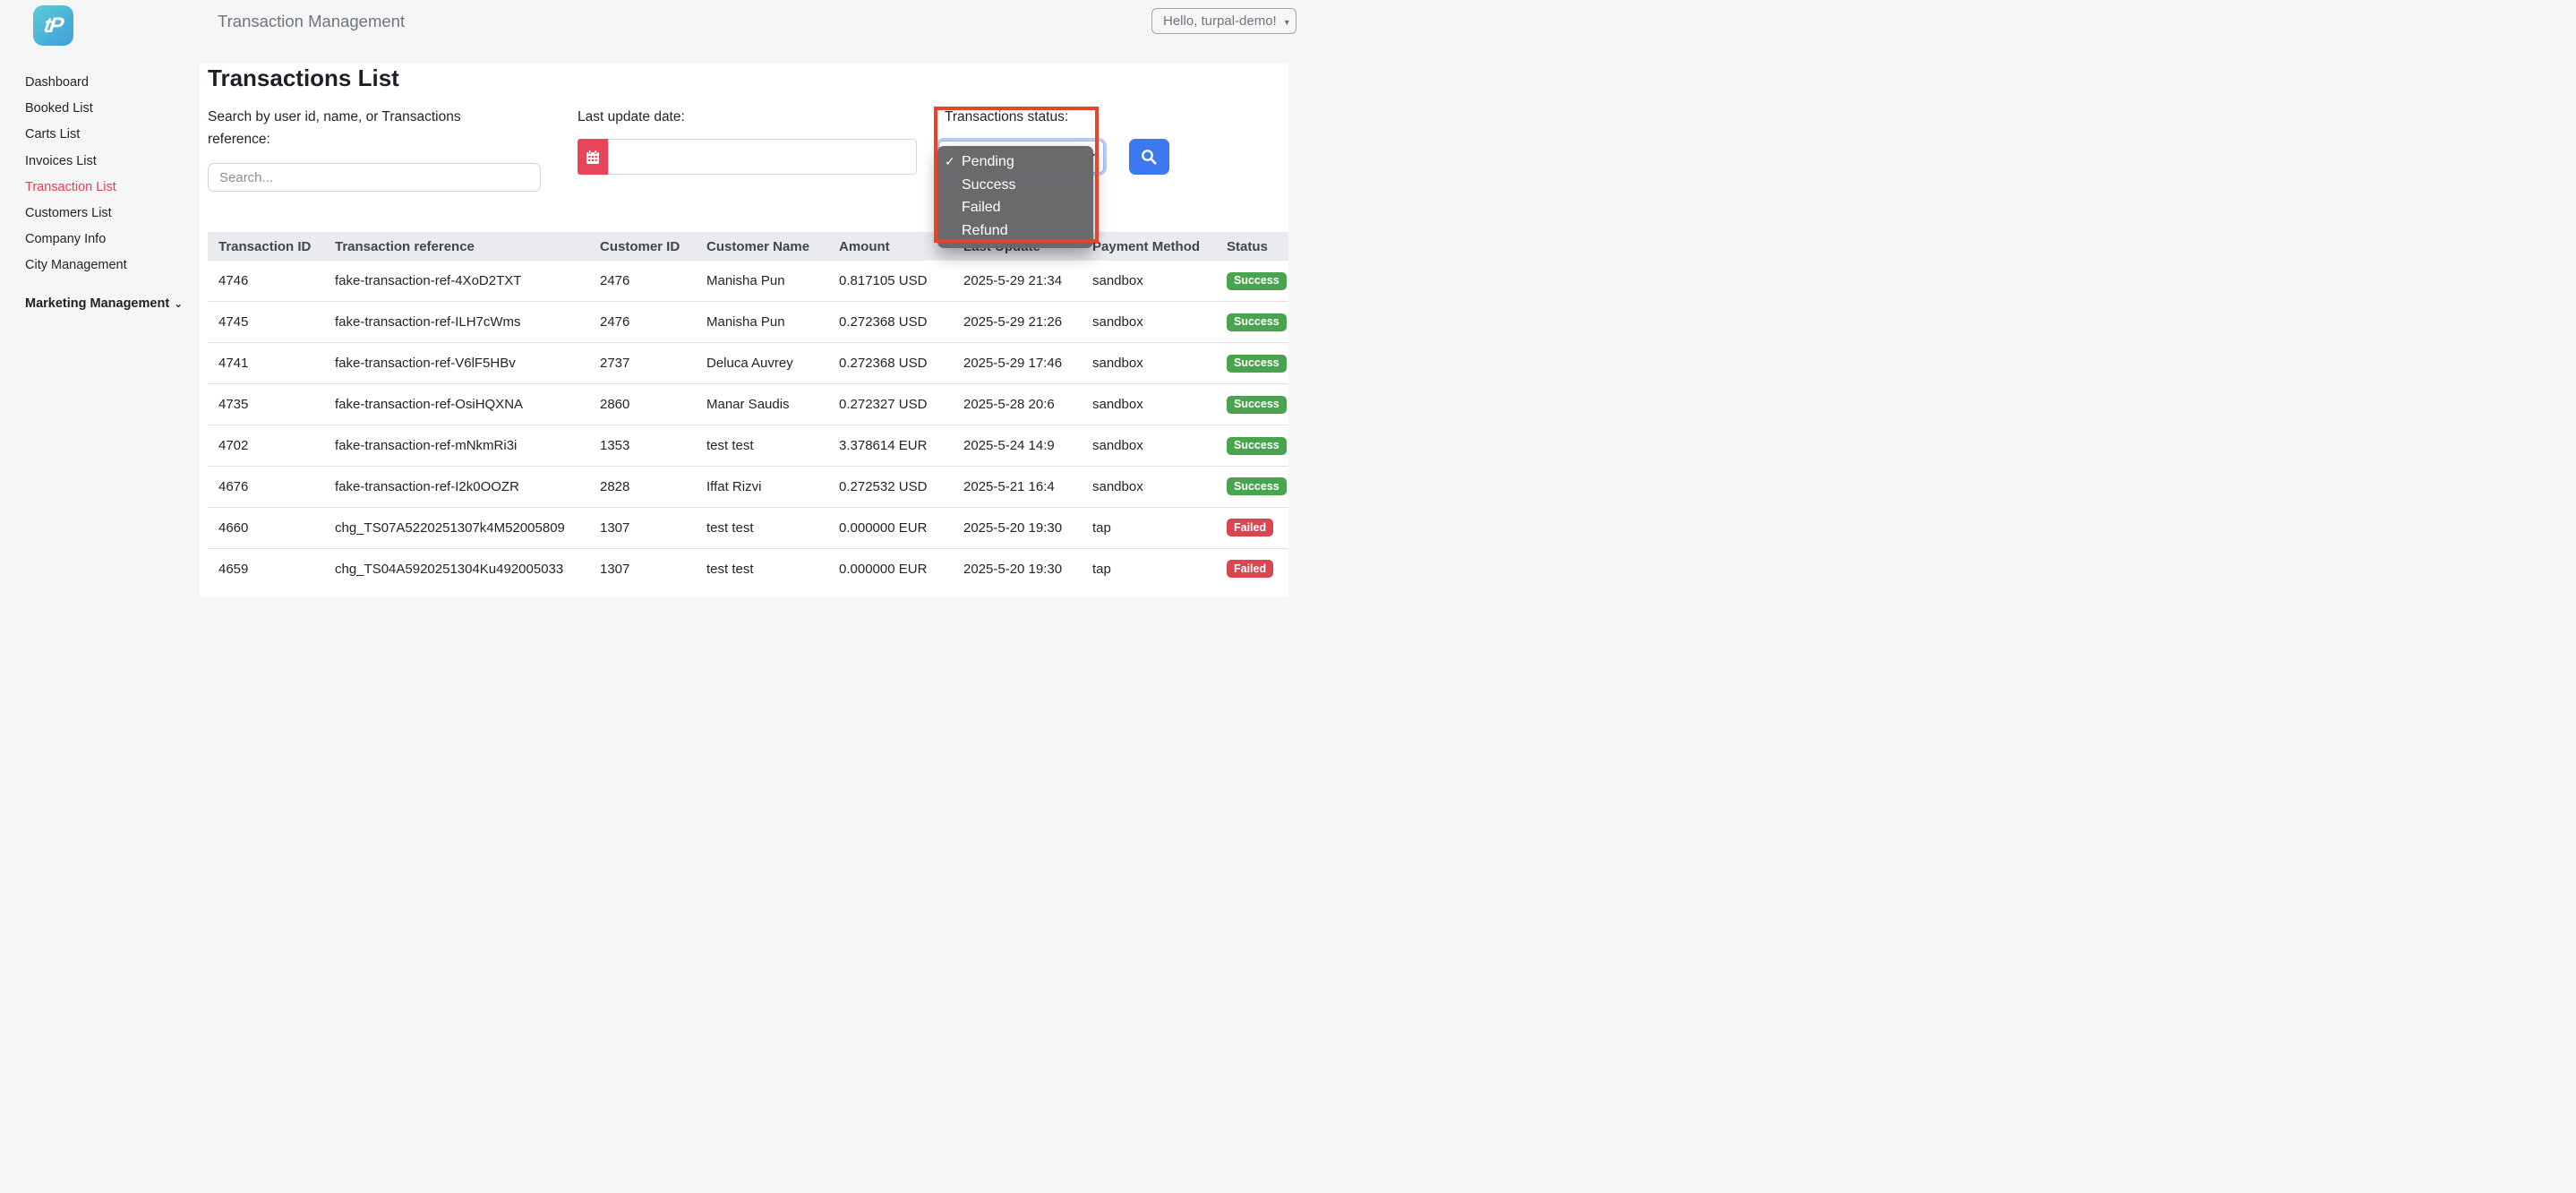  Describe the element at coordinates (1015, 231) in the screenshot. I see `dropdown-option-refund: ✓Refund` at that location.